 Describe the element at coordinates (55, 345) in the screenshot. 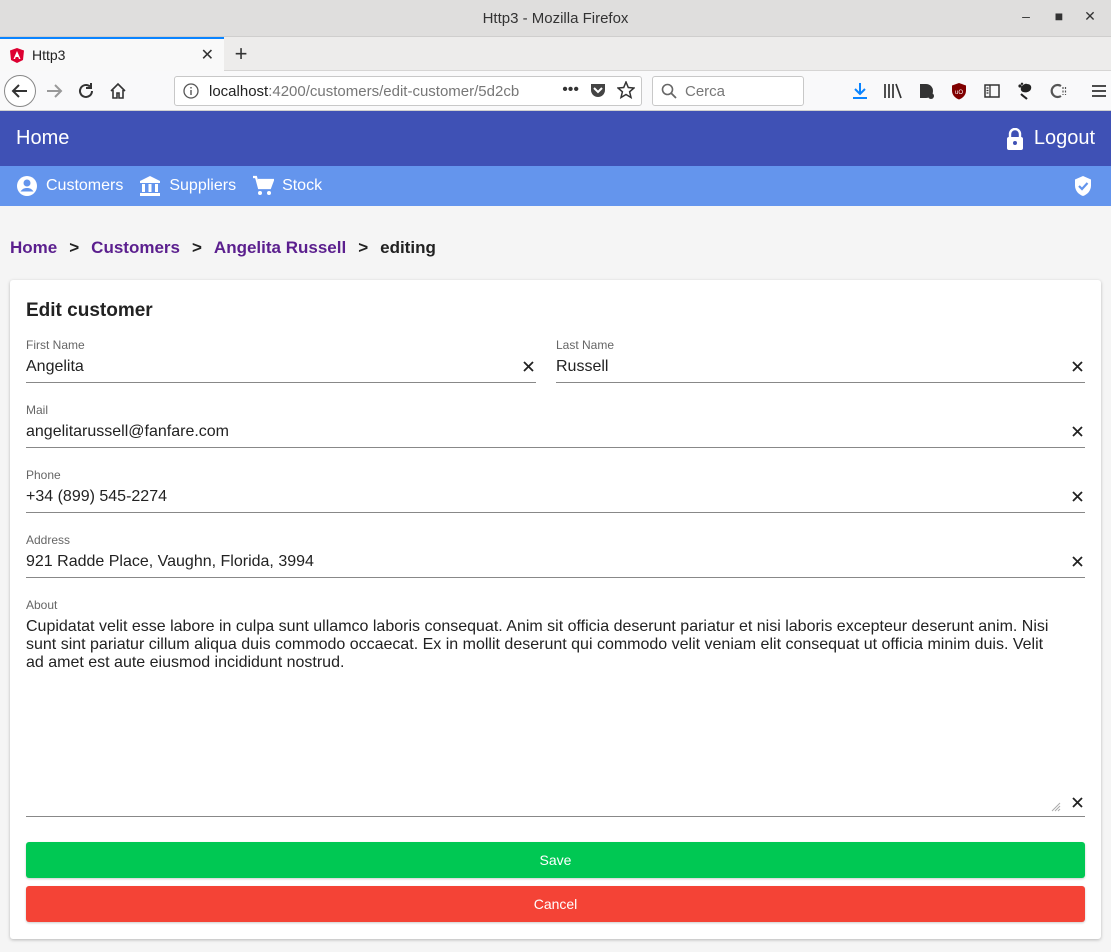

I see `first-name-label: First Name` at that location.